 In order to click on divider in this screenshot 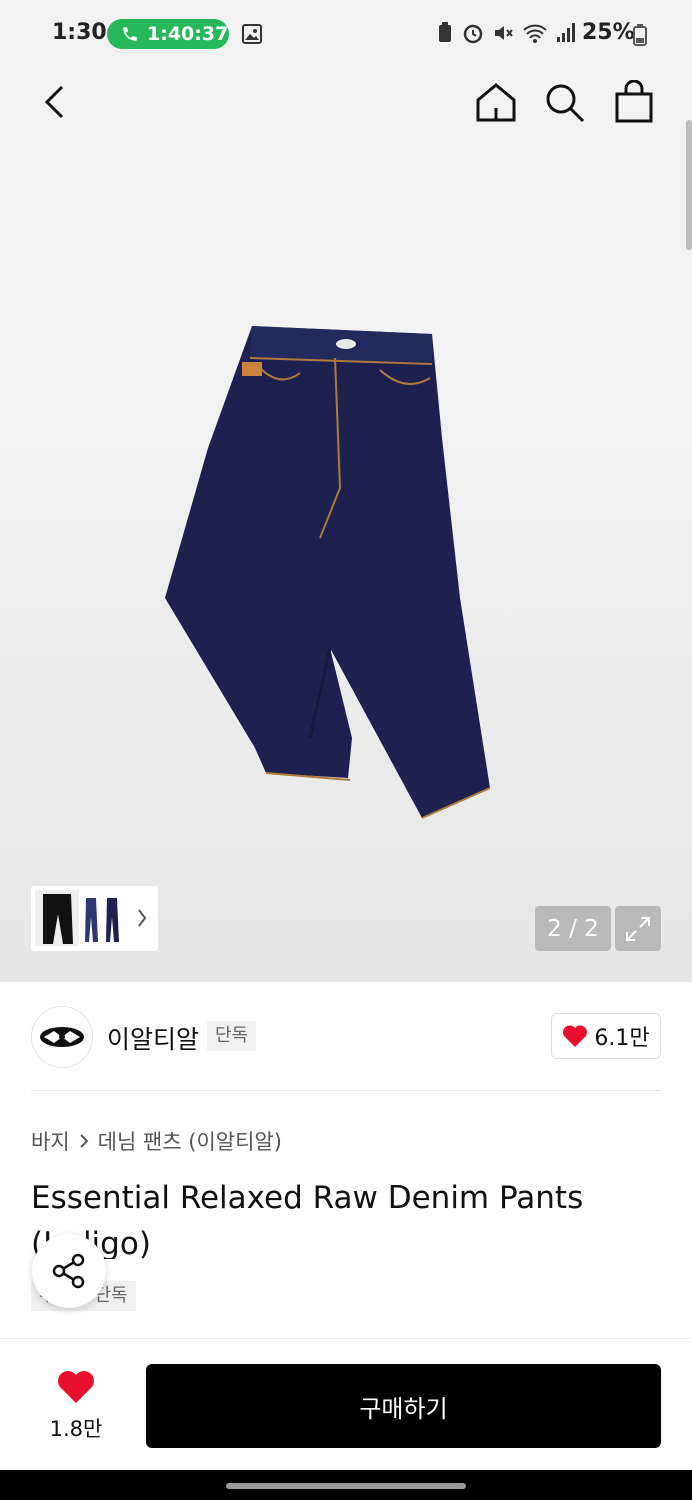, I will do `click(346, 1090)`.